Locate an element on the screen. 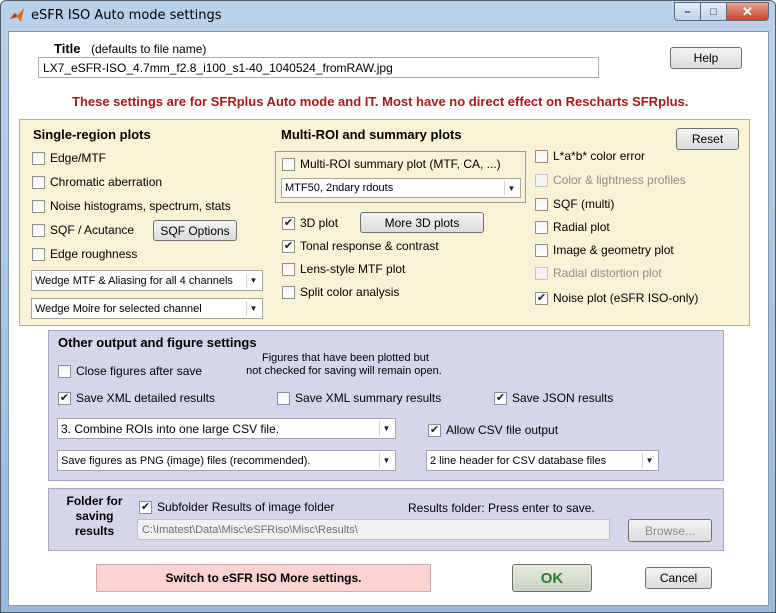 This screenshot has height=613, width=776. radial-distortion-plot-checkbox: Radial distortion plot is located at coordinates (598, 273).